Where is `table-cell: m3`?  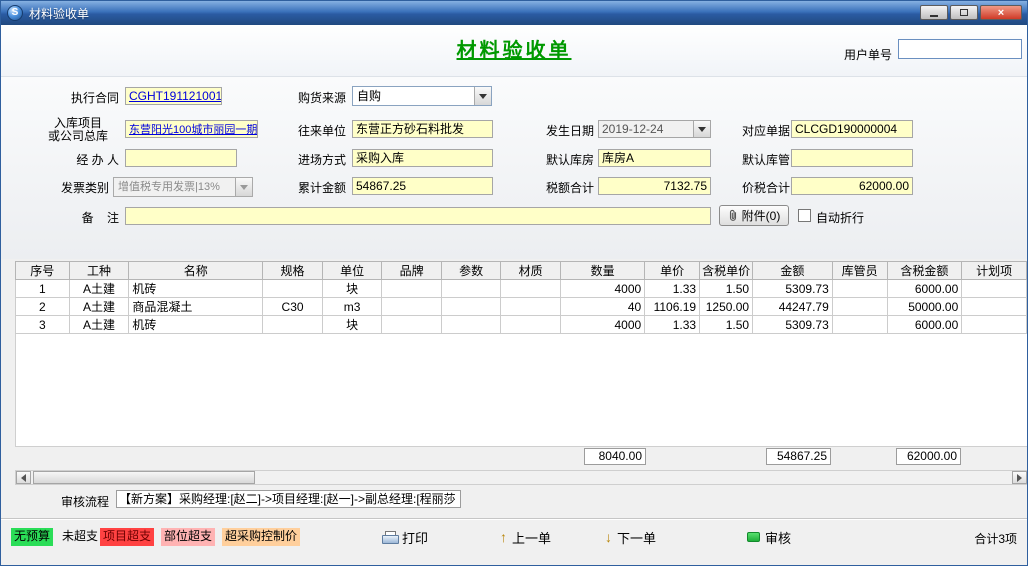
table-cell: m3 is located at coordinates (352, 306).